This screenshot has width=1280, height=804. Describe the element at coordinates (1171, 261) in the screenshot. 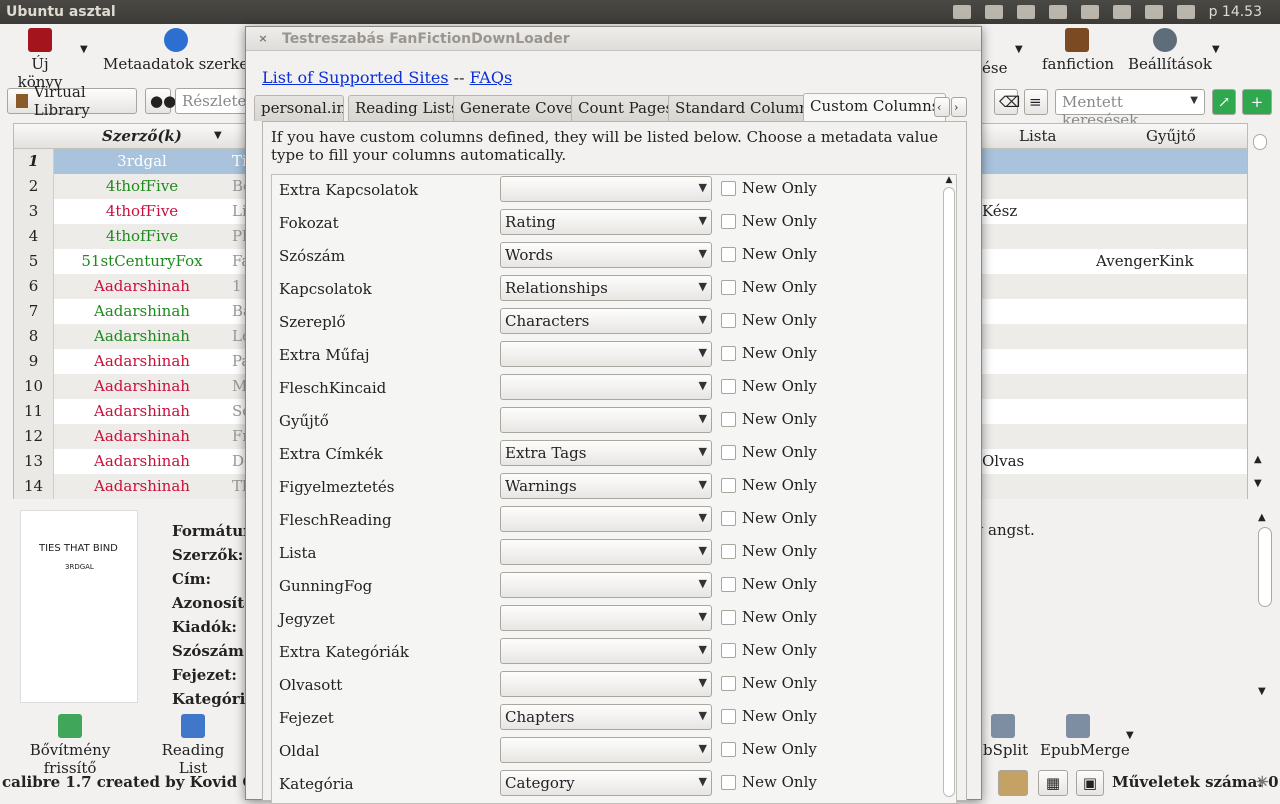

I see `gyujto-cell: AvengerKink` at that location.